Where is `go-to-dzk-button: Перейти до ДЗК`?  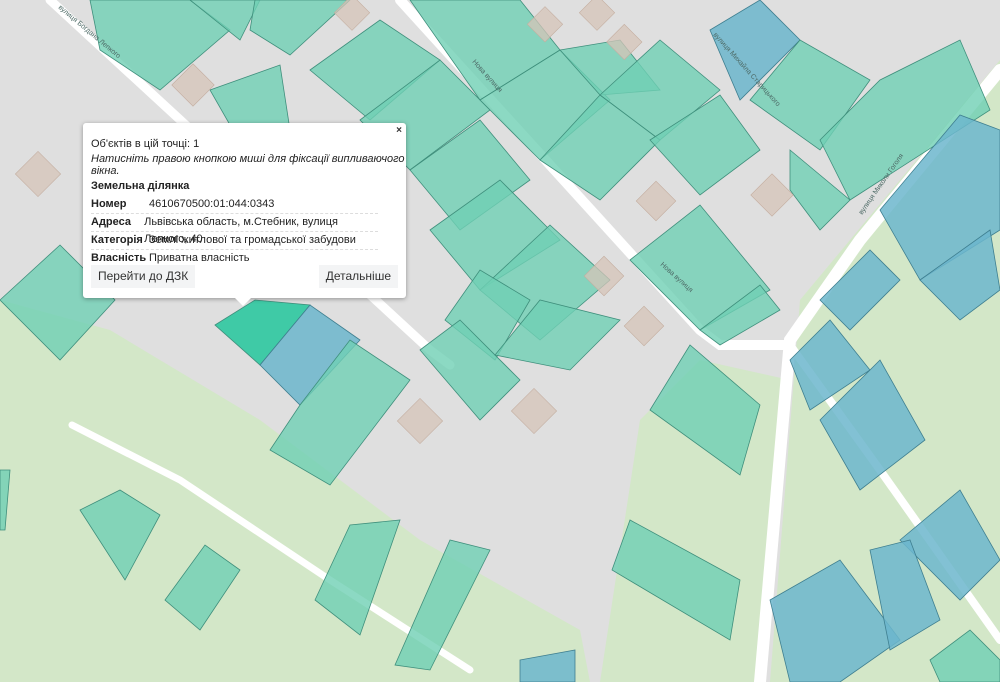 go-to-dzk-button: Перейти до ДЗК is located at coordinates (143, 276).